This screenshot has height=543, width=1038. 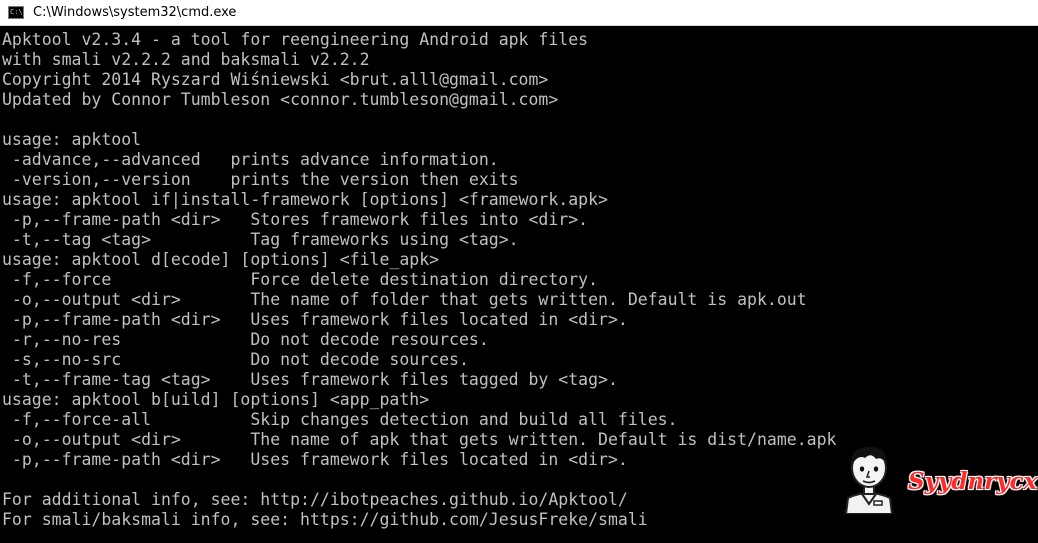 I want to click on watermark: Syydnrycx, so click(x=938, y=478).